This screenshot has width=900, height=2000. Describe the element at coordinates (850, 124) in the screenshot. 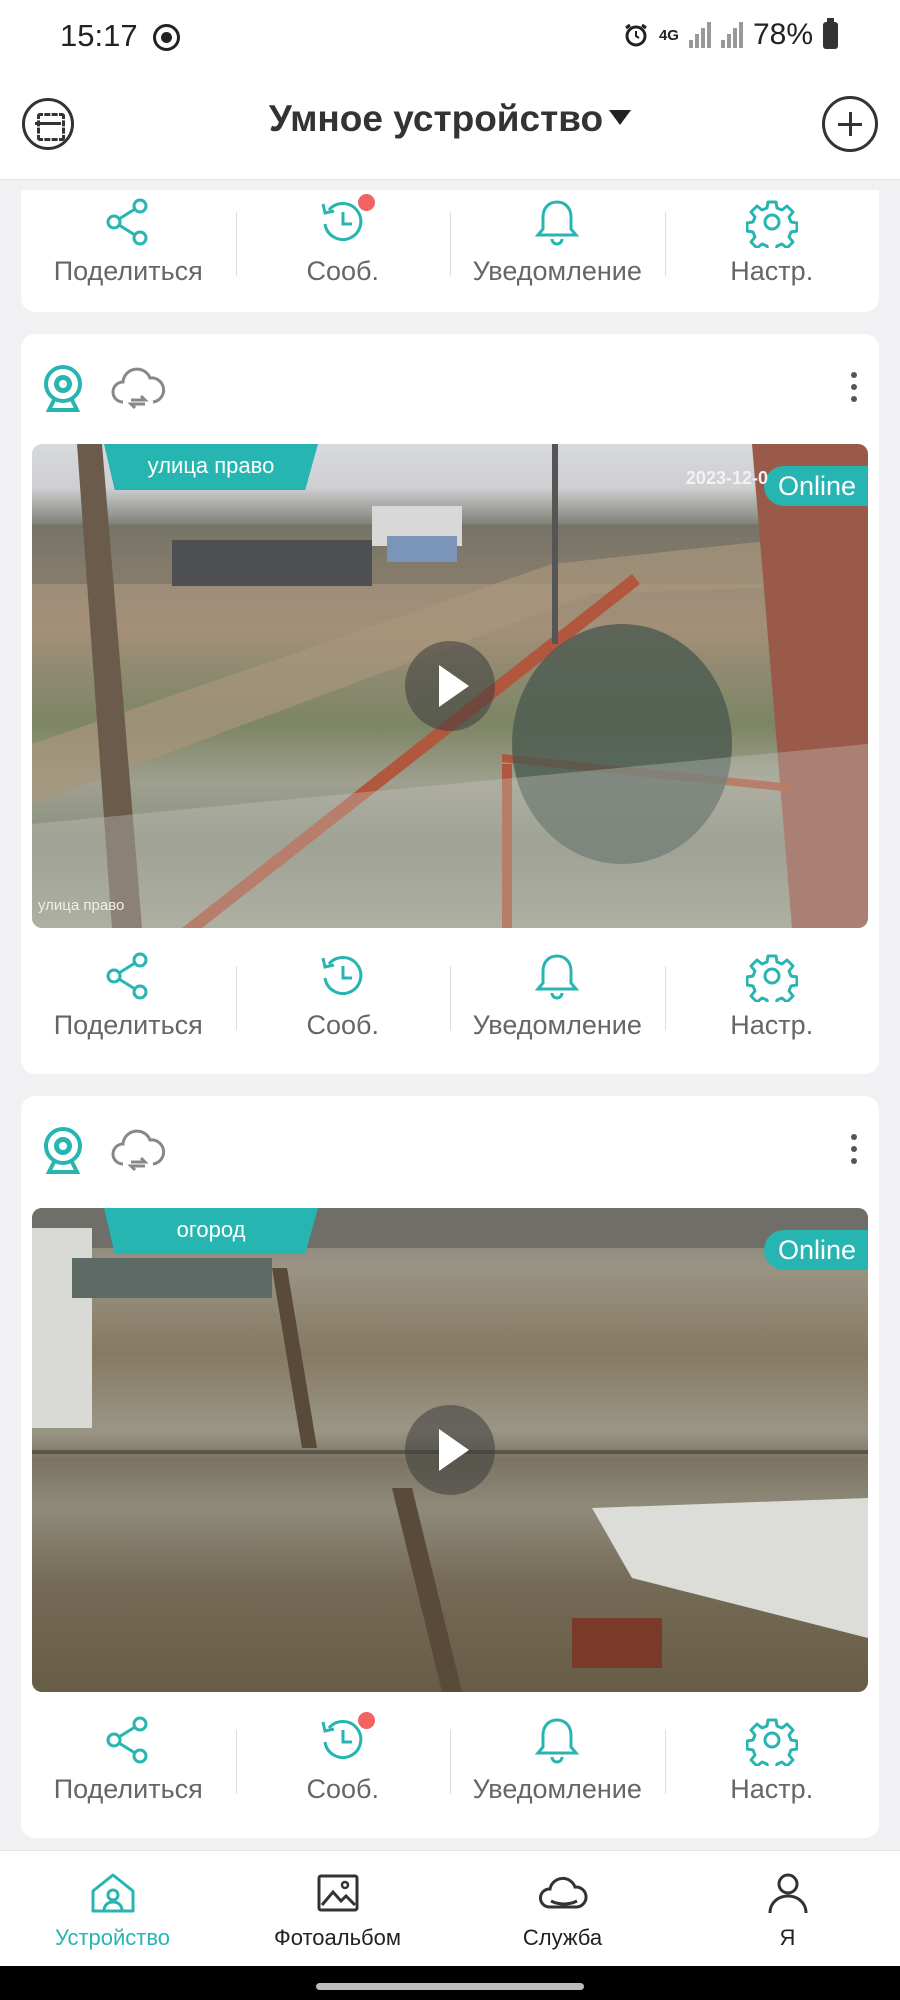

I see `add-device-button` at that location.